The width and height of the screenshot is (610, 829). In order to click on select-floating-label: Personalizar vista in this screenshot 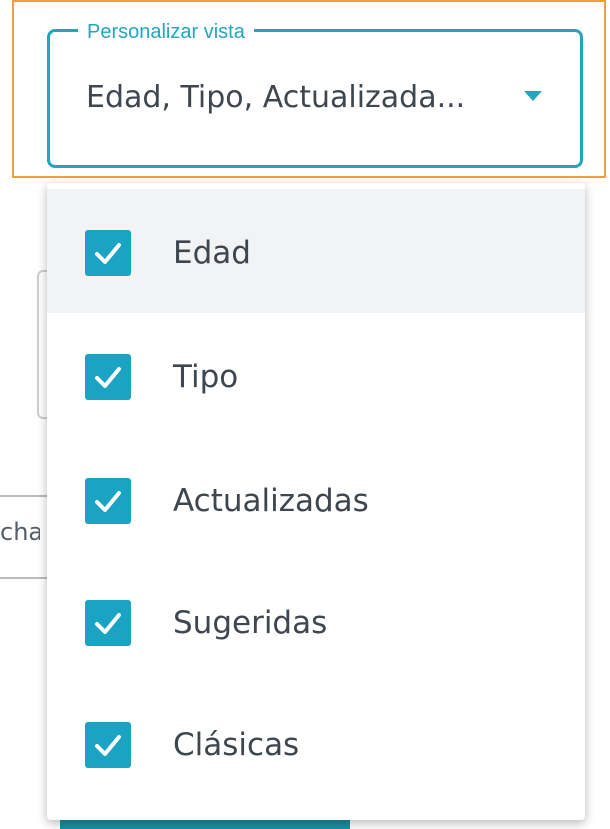, I will do `click(166, 32)`.